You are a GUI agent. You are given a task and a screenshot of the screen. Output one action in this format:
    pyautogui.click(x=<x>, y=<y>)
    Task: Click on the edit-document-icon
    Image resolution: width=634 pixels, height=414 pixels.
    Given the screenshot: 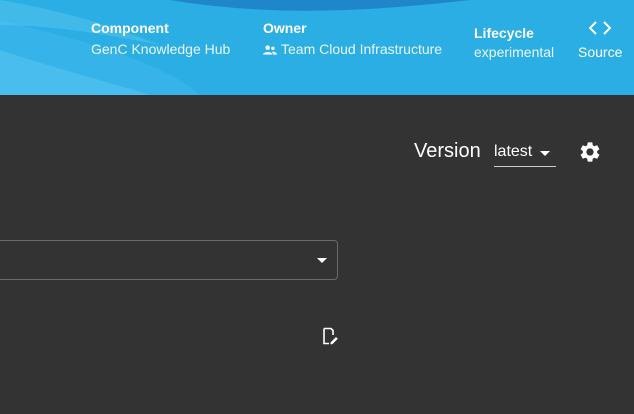 What is the action you would take?
    pyautogui.click(x=330, y=336)
    